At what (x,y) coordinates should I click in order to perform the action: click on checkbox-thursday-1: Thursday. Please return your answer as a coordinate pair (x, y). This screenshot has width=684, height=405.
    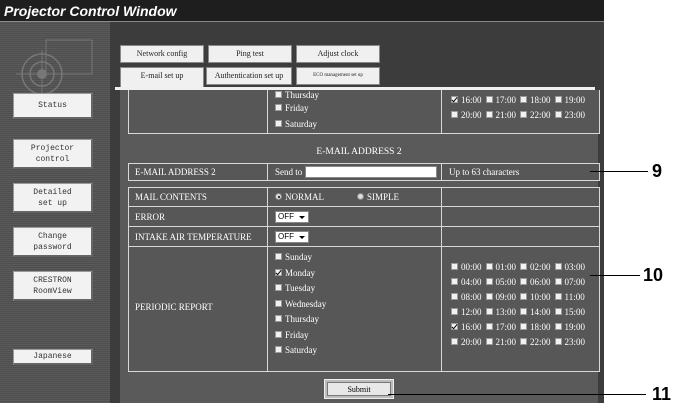
    Looking at the image, I should click on (297, 95).